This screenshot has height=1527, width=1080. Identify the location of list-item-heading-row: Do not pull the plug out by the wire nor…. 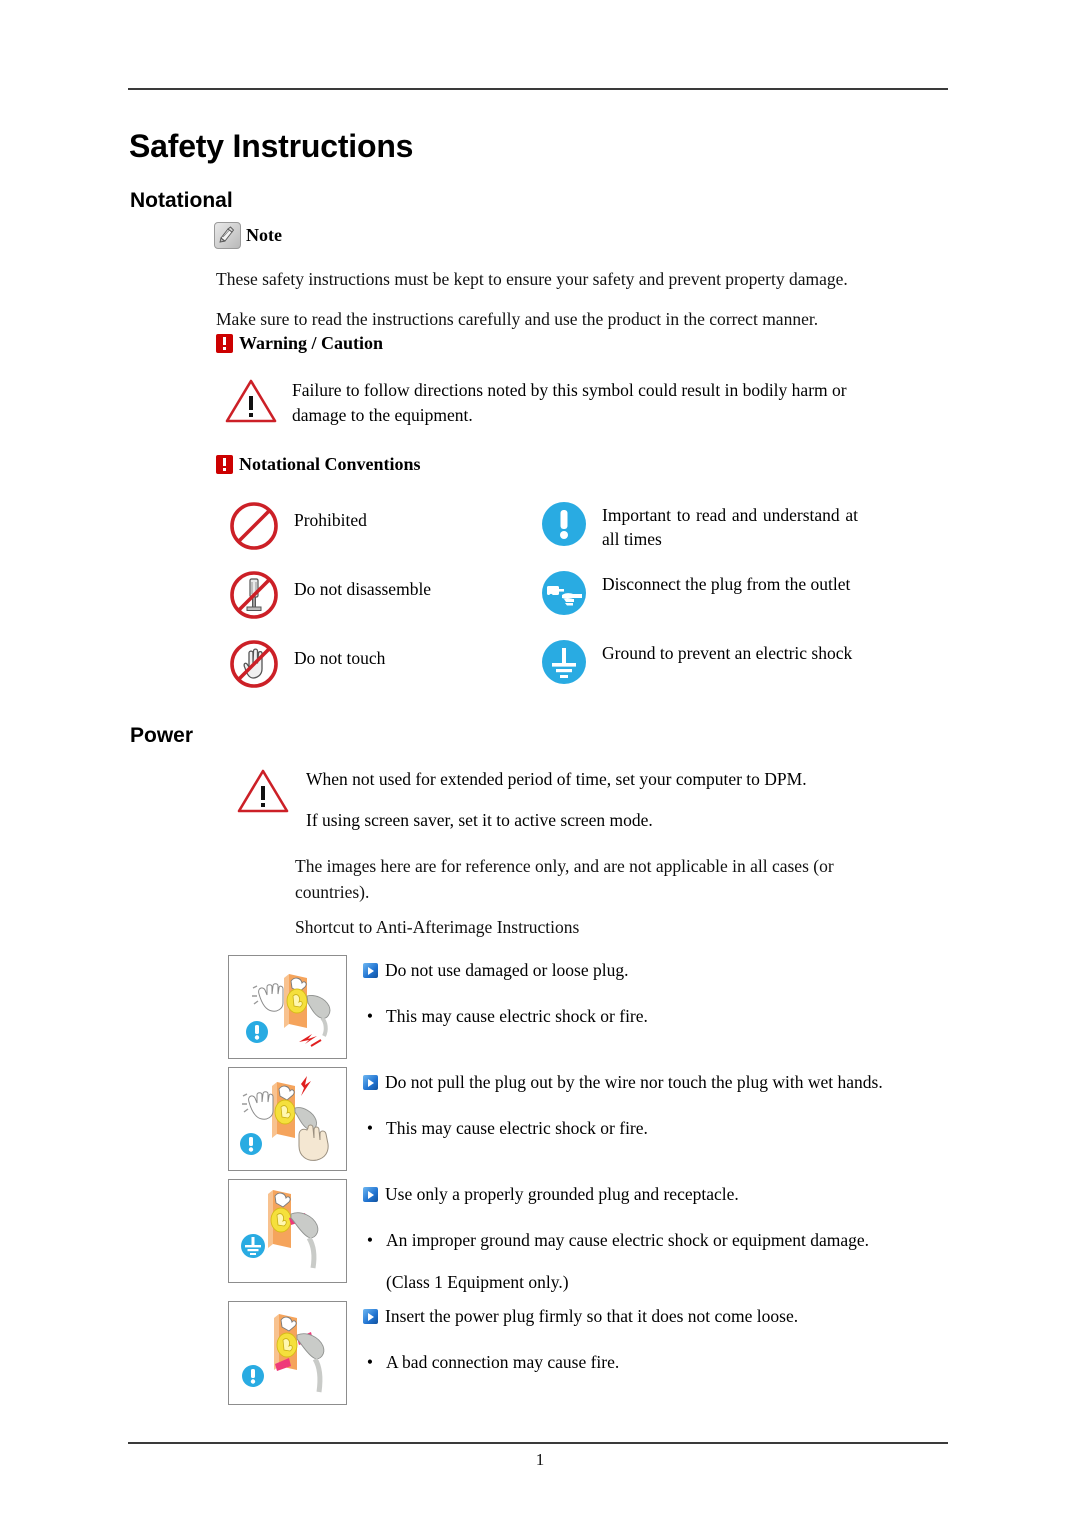
(645, 1082).